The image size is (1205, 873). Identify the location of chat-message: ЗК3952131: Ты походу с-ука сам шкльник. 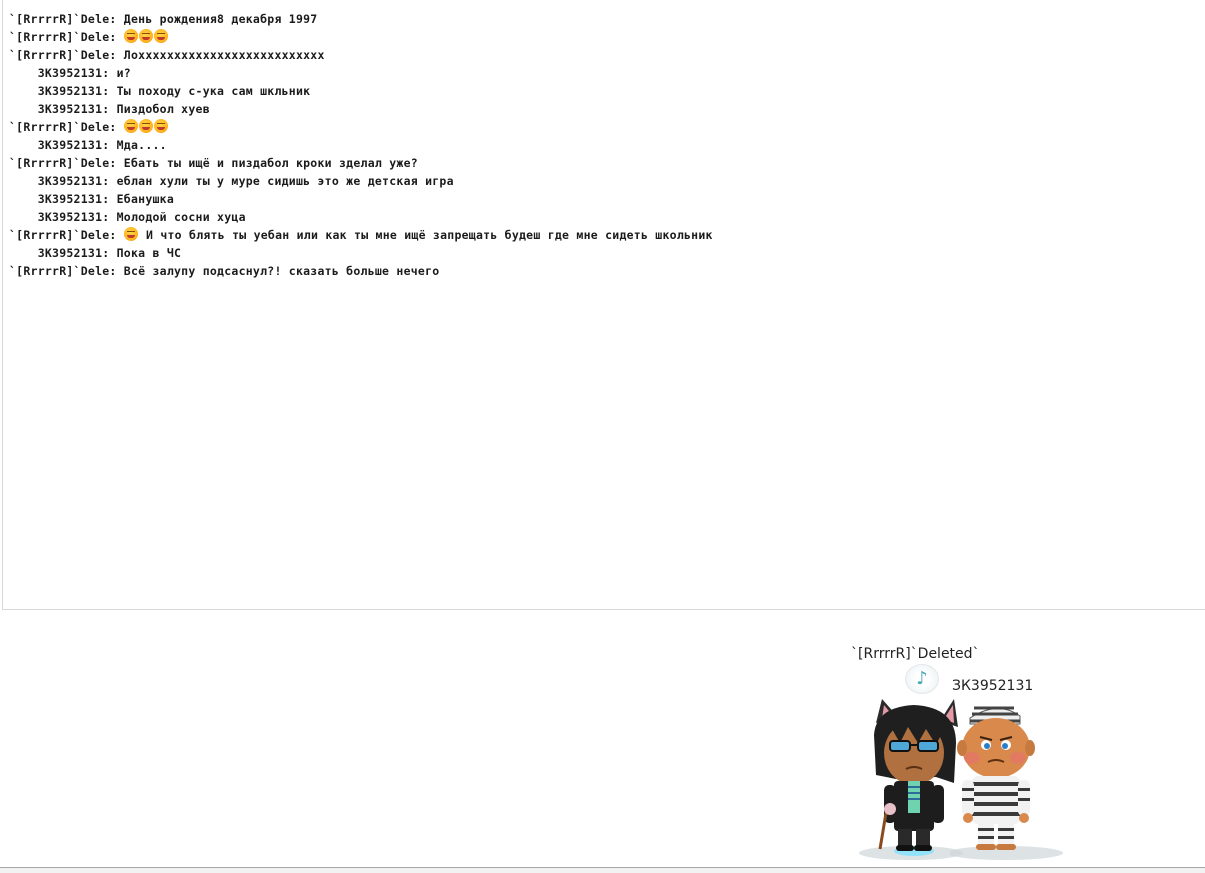
(159, 91).